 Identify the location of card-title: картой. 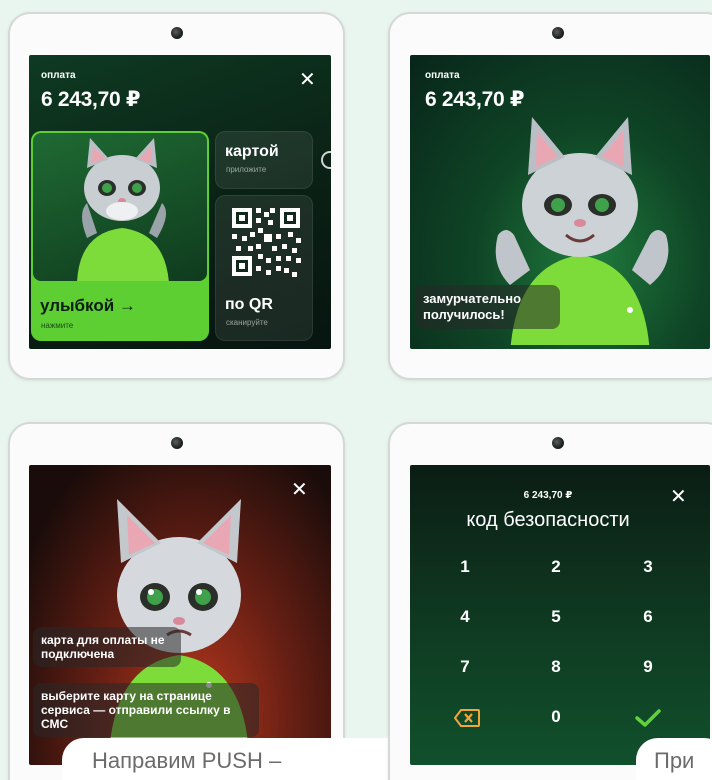
(252, 151).